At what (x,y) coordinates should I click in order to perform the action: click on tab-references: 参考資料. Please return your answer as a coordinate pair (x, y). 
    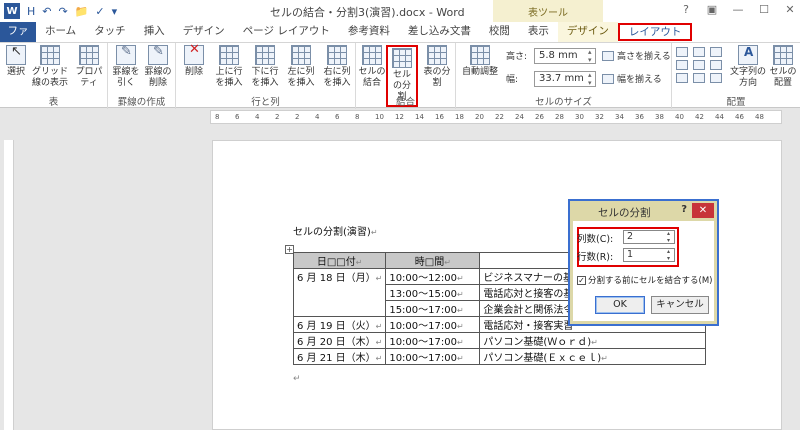
    Looking at the image, I should click on (369, 32).